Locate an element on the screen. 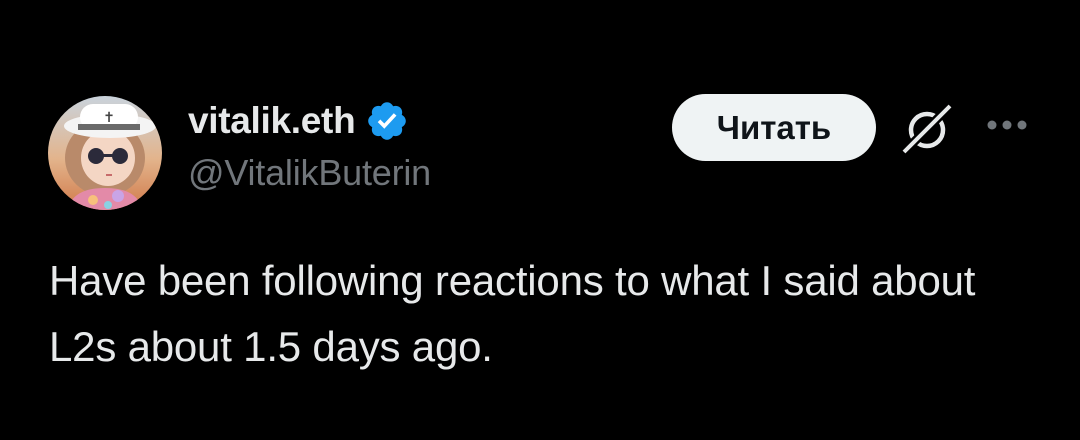  author-display-name: vitalik.eth is located at coordinates (272, 121).